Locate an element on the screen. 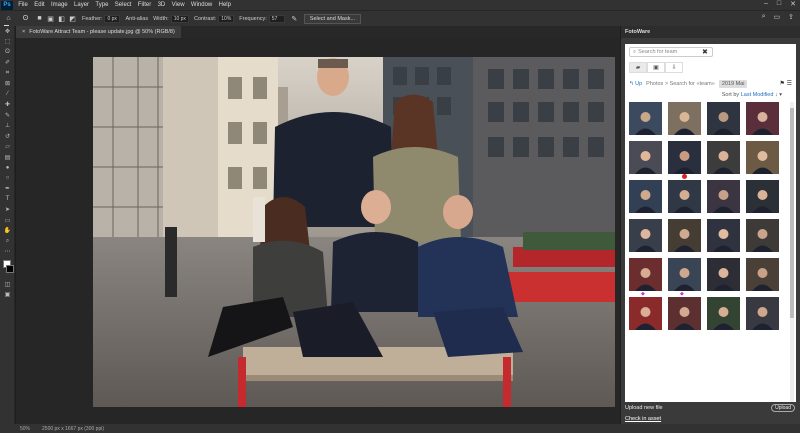 The height and width of the screenshot is (433, 800). screen-mode-icon: ▣ is located at coordinates (7, 295).